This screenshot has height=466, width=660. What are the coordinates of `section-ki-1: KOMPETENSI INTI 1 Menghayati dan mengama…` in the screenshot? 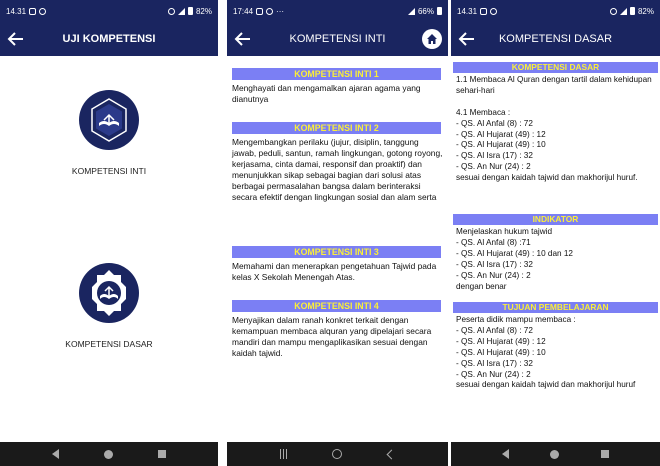 It's located at (337, 95).